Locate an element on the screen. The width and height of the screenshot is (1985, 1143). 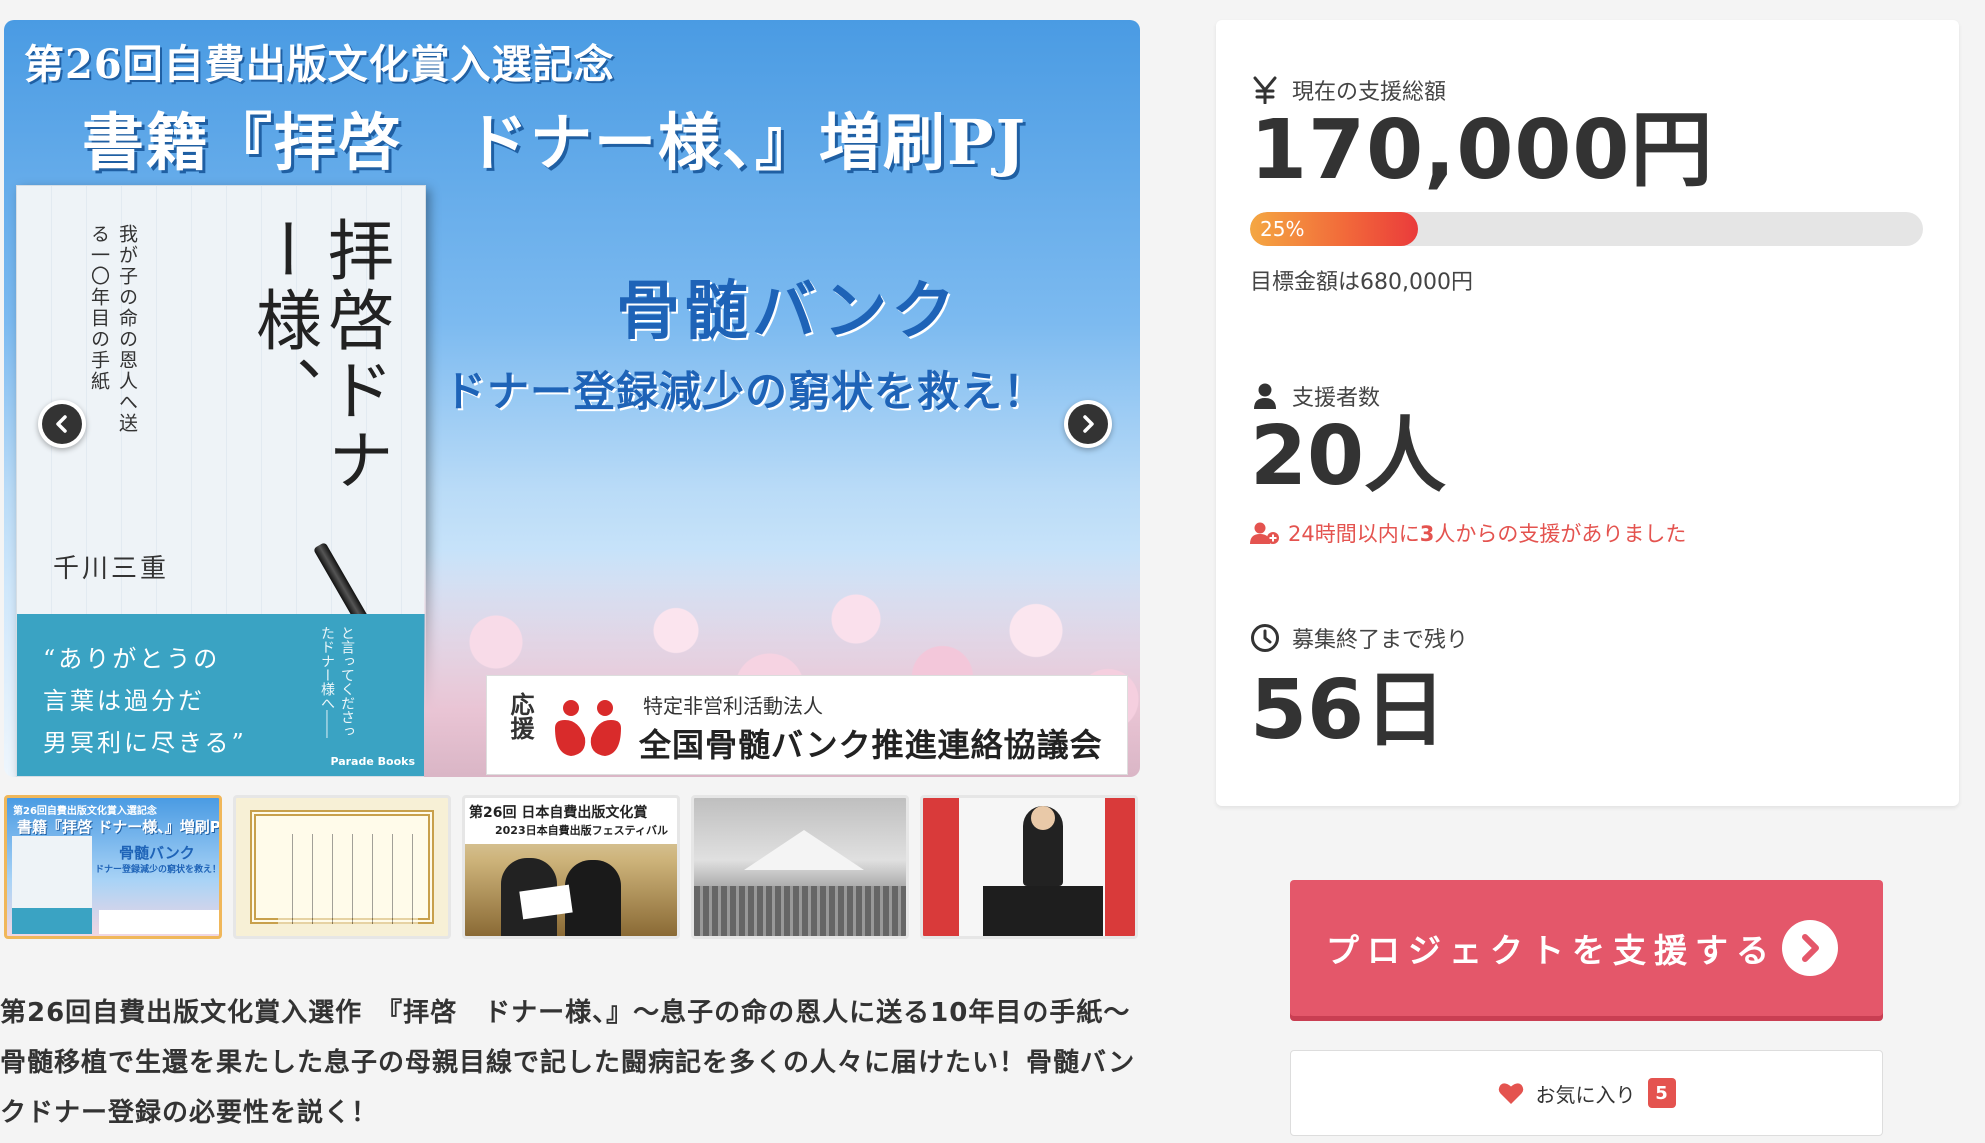
book-quote: “ありがとうの 言葉は過分だ 男冥利に尽きる” is located at coordinates (145, 701).